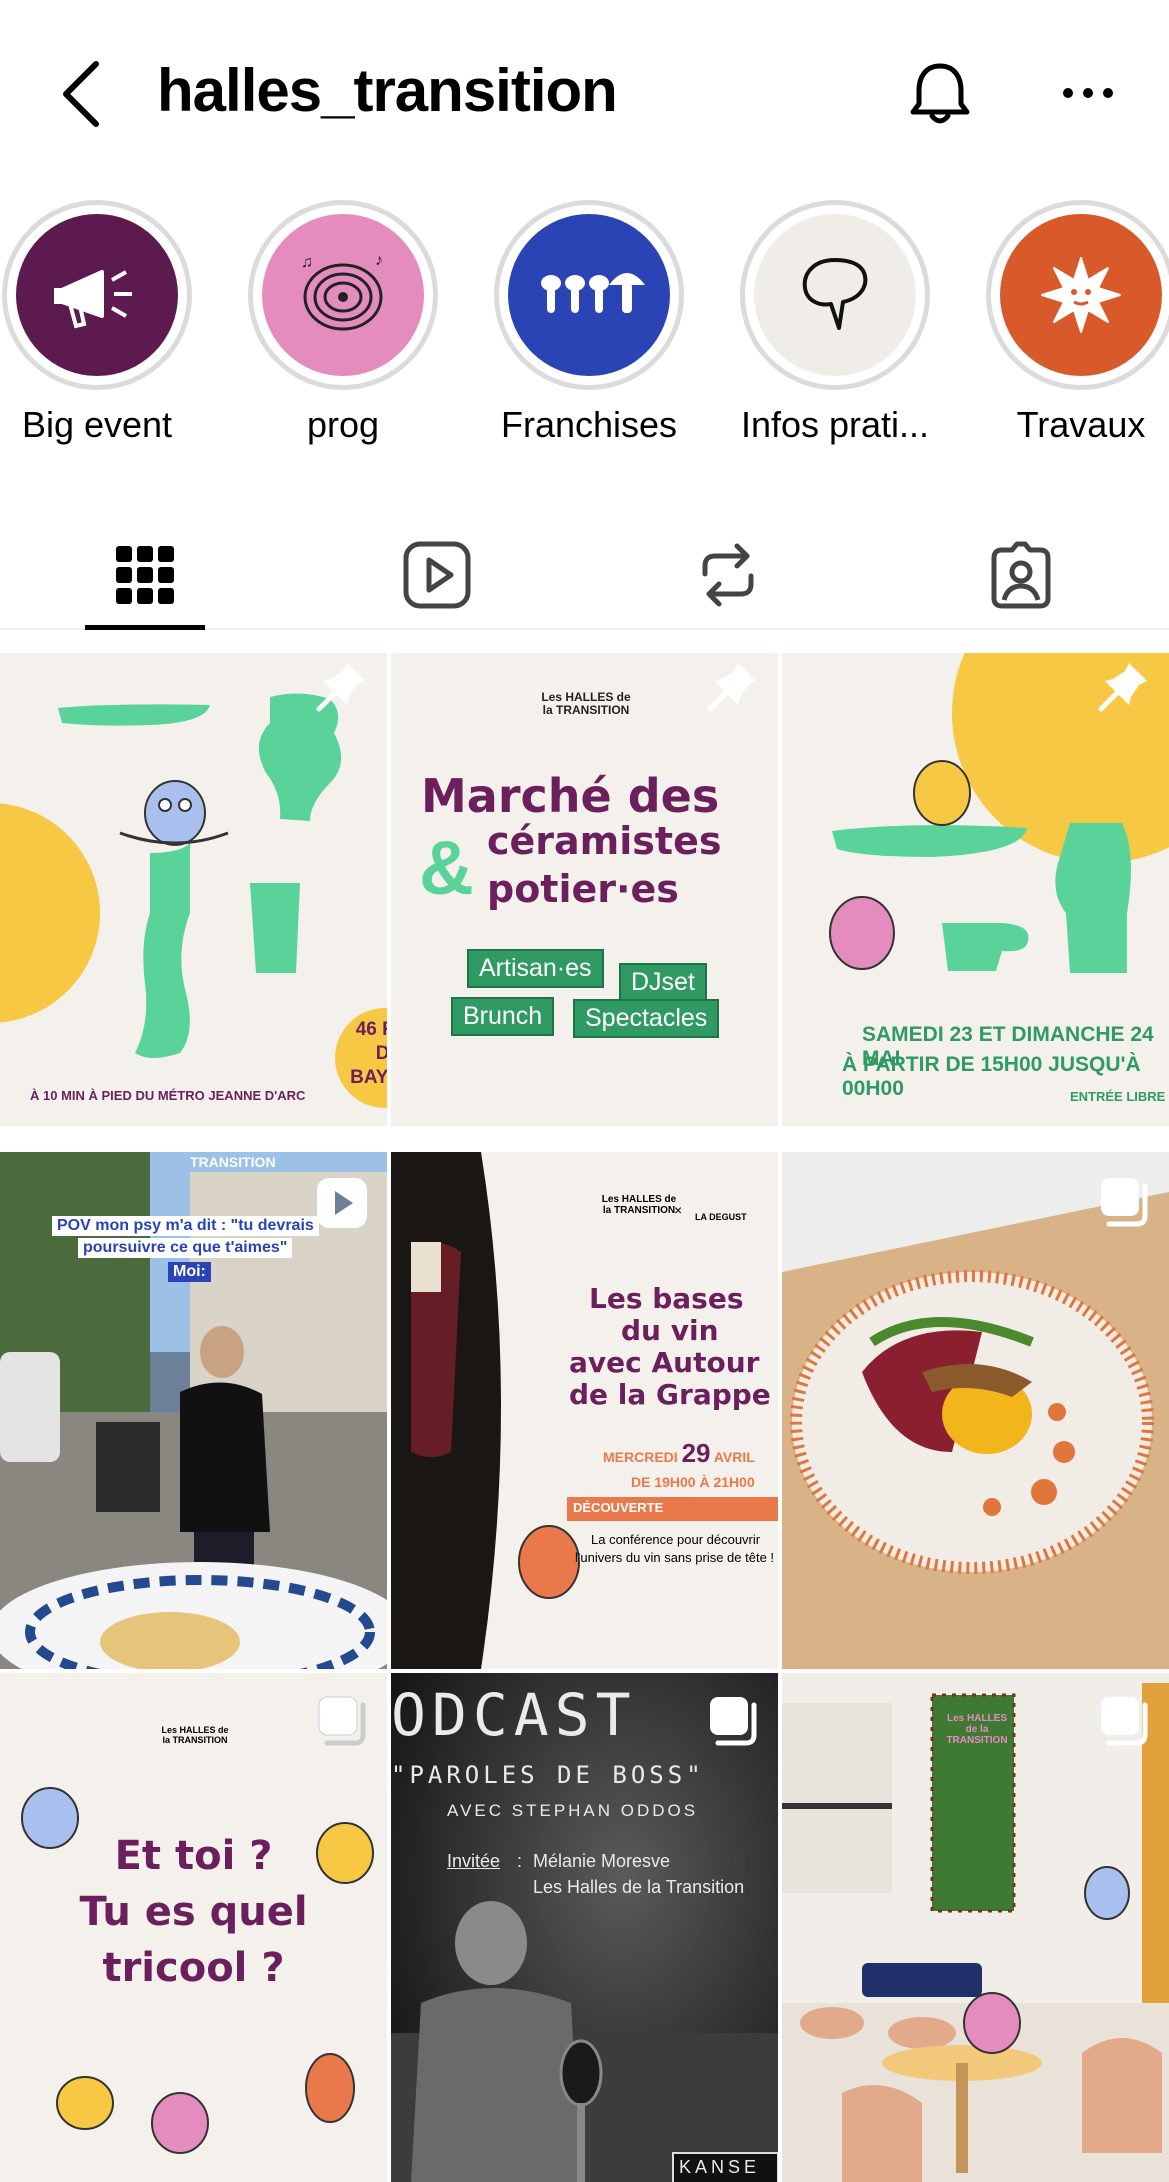 This screenshot has height=2182, width=1169. I want to click on active-tab-indicator, so click(145, 627).